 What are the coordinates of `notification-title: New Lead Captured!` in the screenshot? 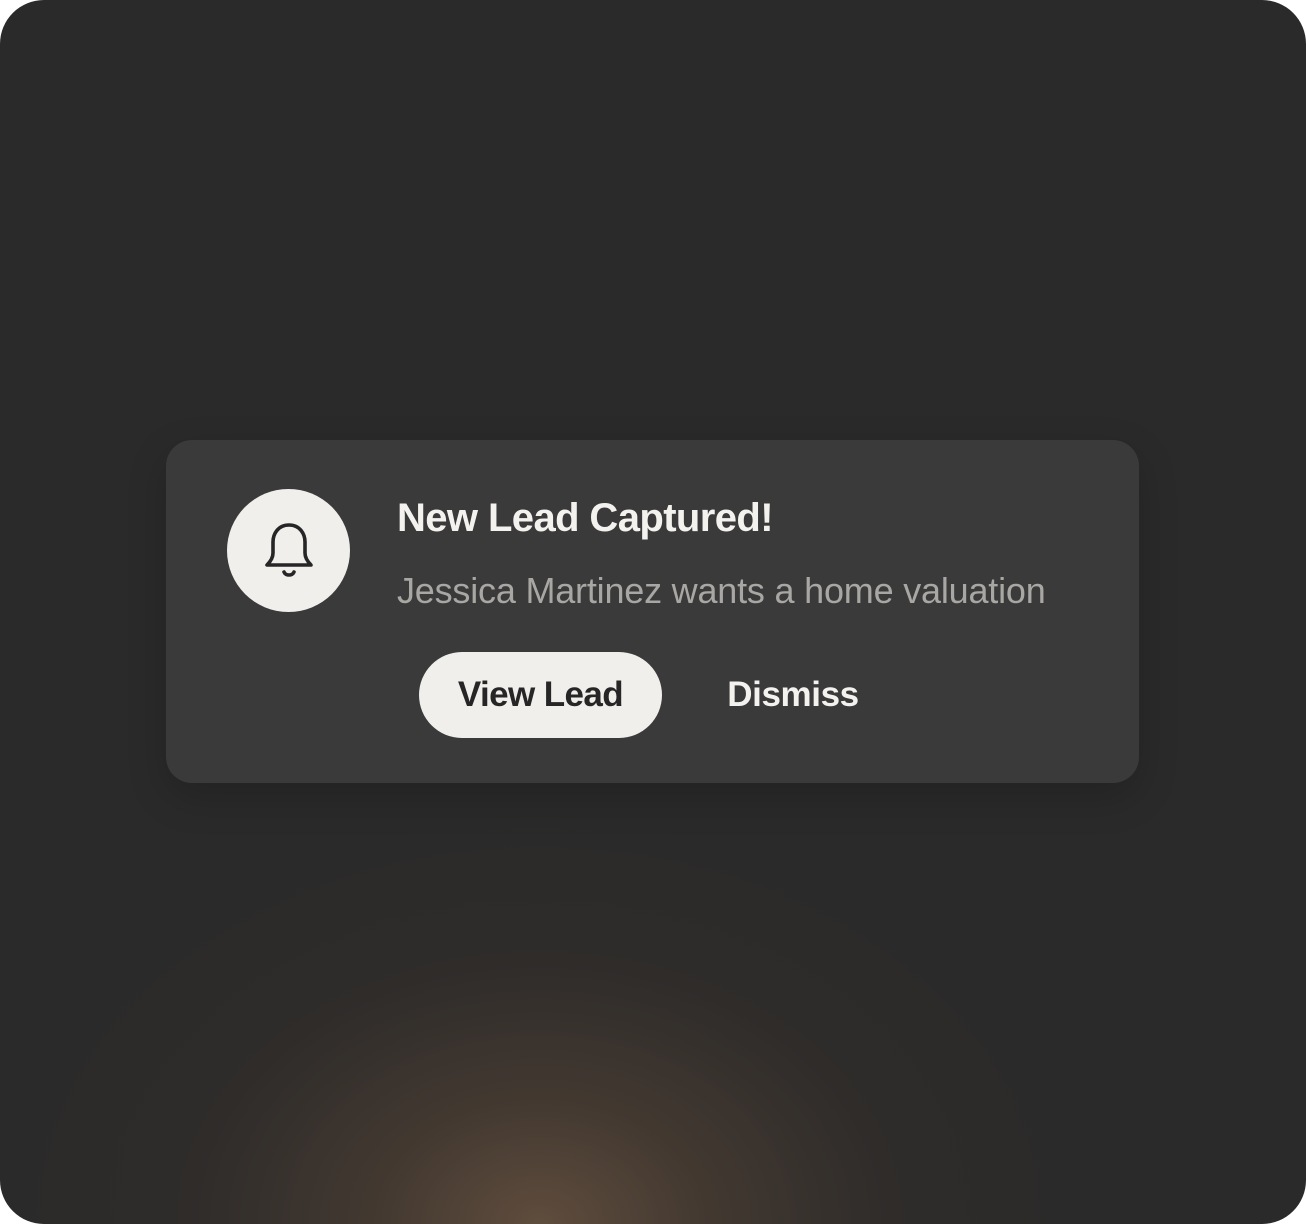 It's located at (585, 518).